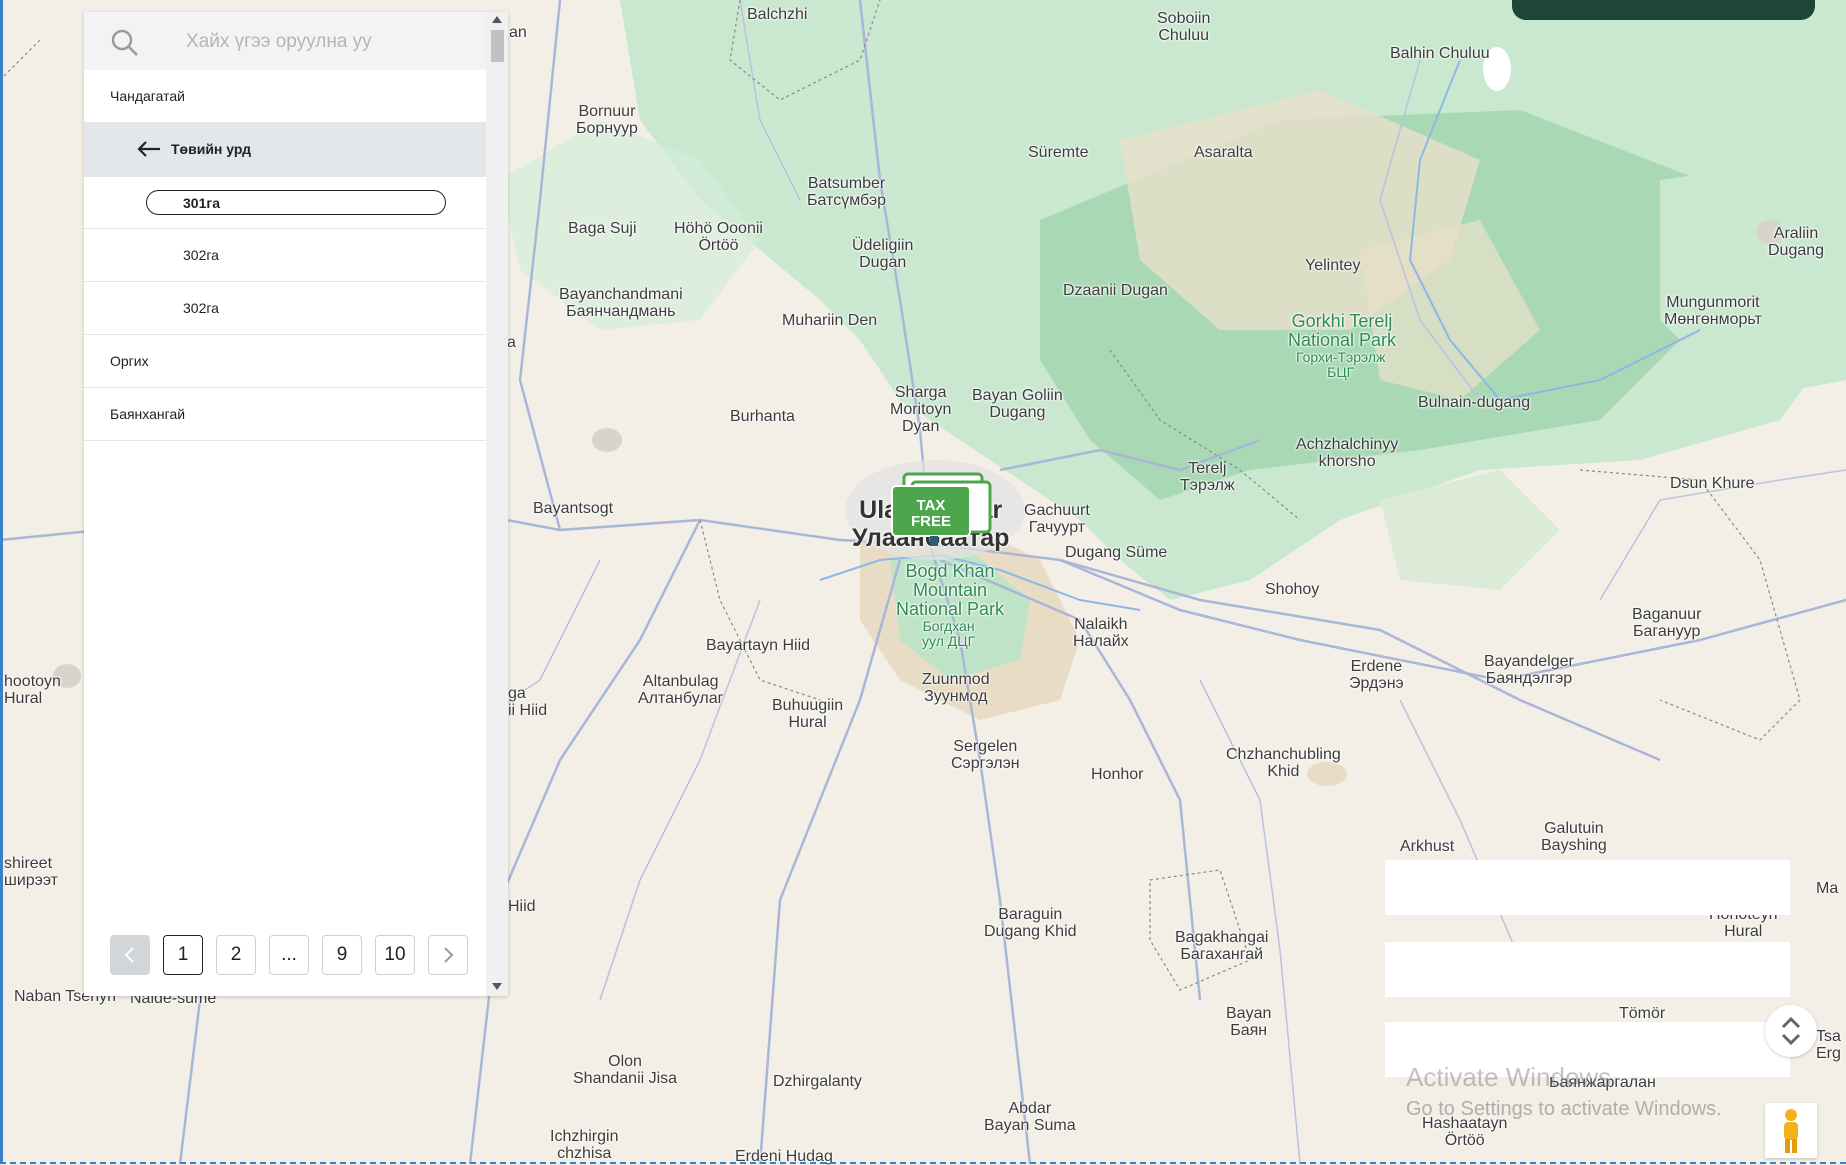 The height and width of the screenshot is (1165, 1846). What do you see at coordinates (1347, 453) in the screenshot?
I see `place-label: Achzhalchinyy khorsho` at bounding box center [1347, 453].